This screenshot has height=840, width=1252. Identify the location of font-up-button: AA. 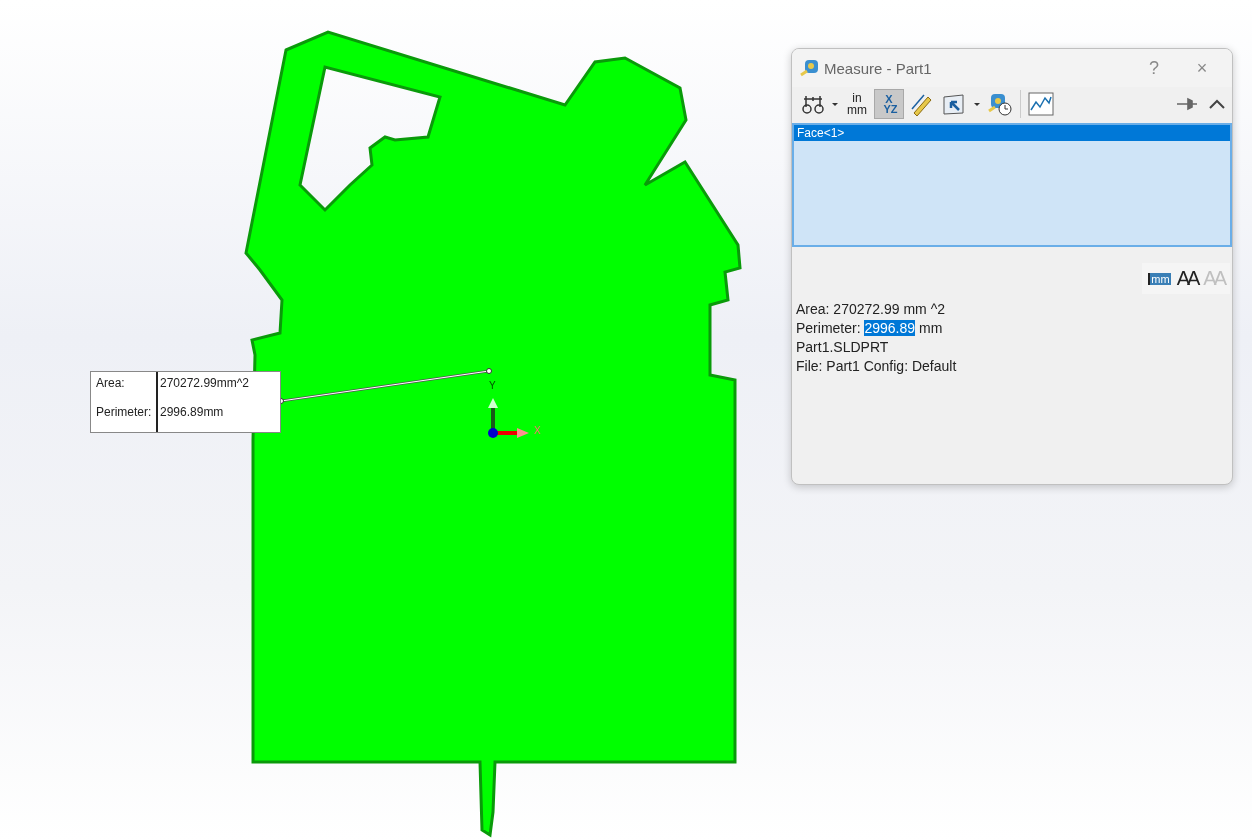
(1187, 278).